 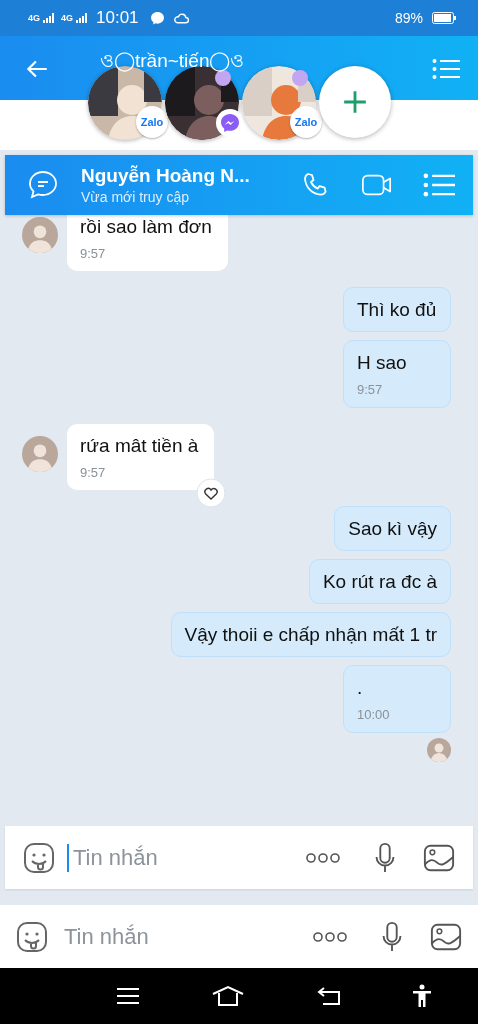 I want to click on plus-icon, so click(x=355, y=102).